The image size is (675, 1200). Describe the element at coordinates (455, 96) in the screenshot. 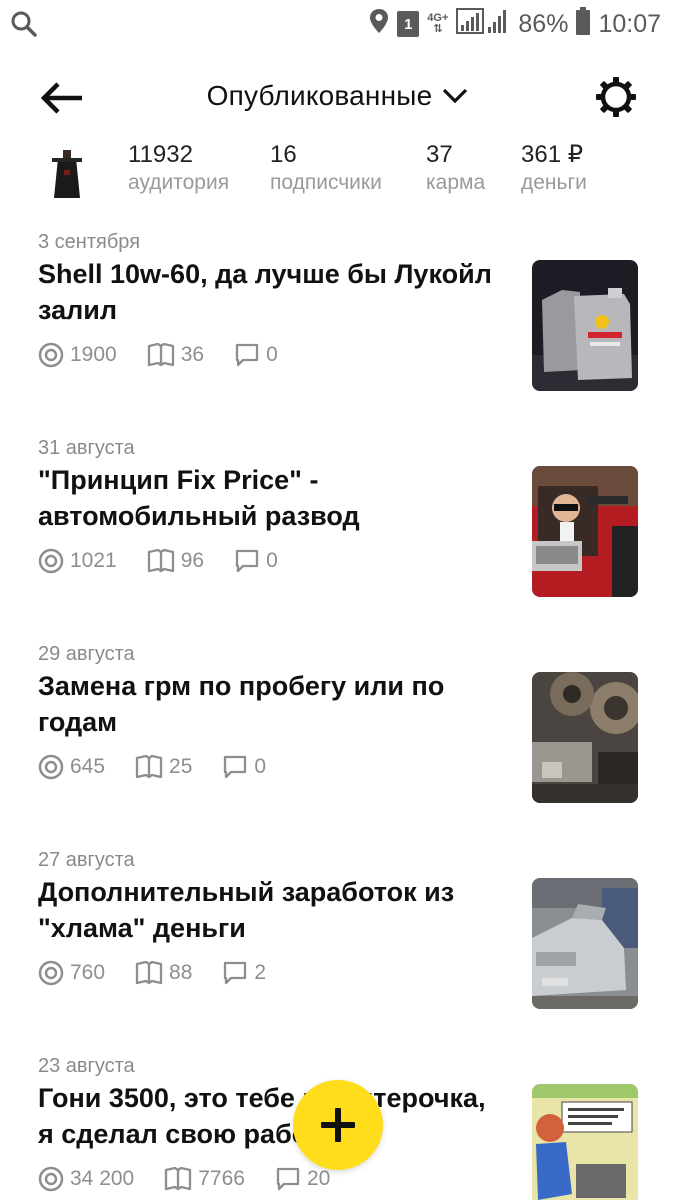

I see `chevron-down-icon` at that location.